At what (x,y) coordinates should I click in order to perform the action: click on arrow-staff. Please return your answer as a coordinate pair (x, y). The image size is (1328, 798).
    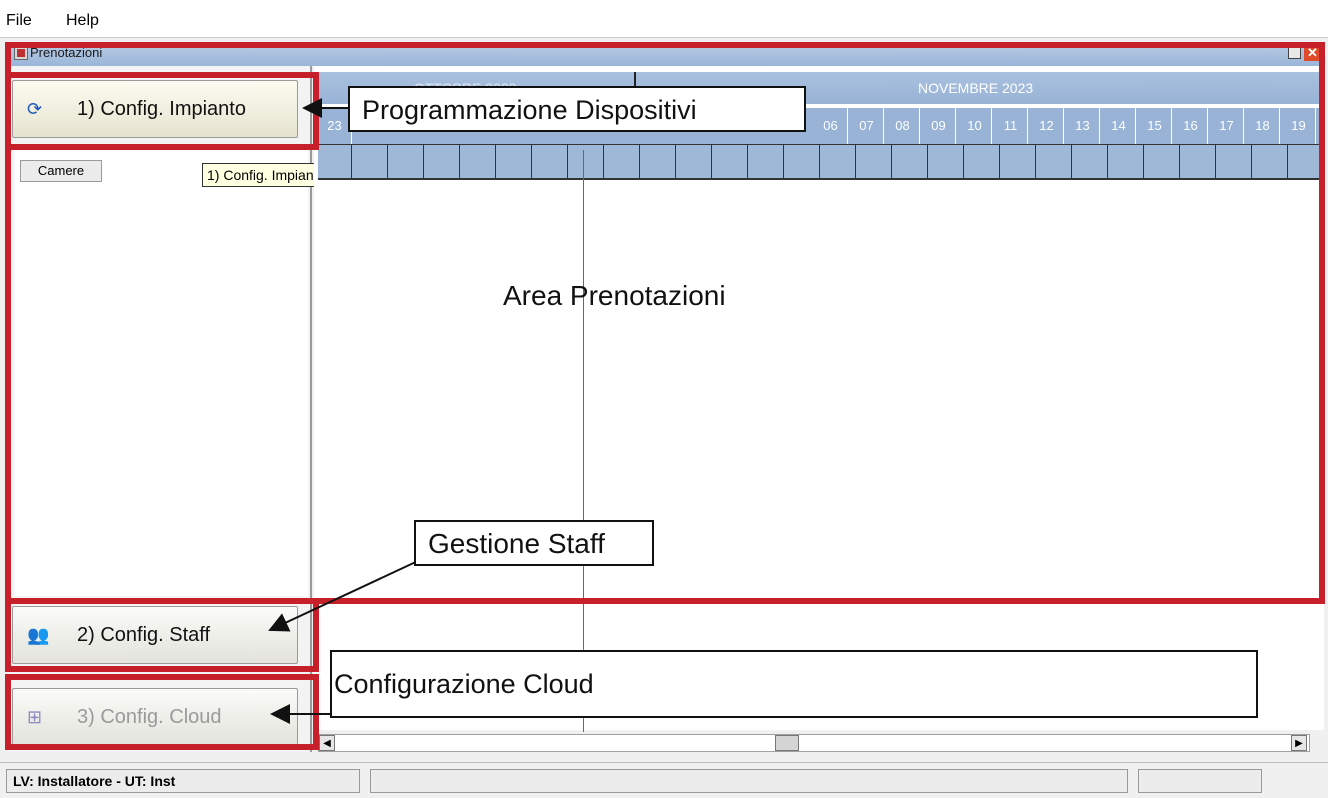
    Looking at the image, I should click on (344, 595).